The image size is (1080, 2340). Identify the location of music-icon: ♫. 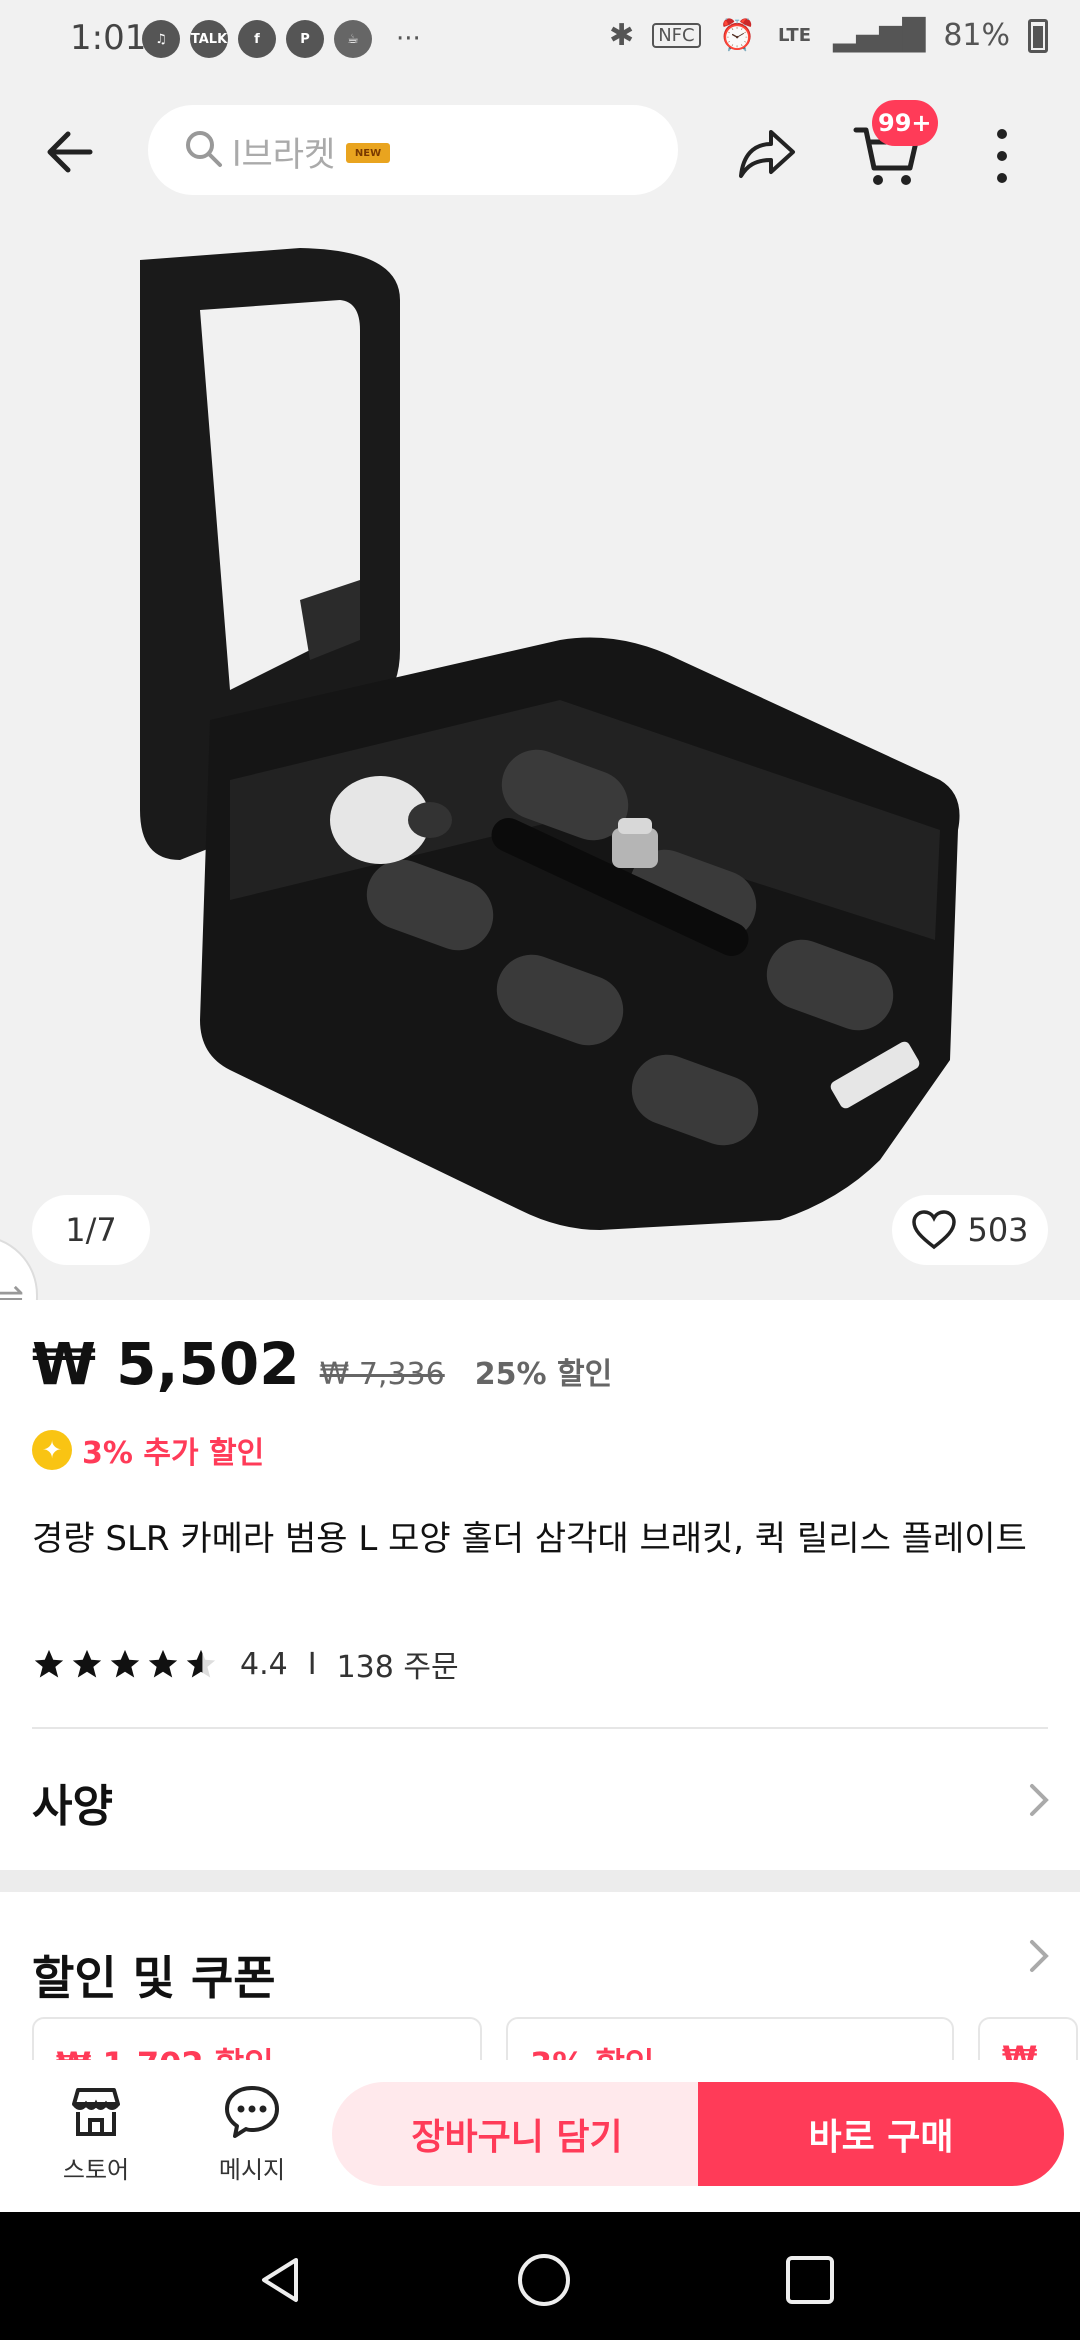
(161, 39).